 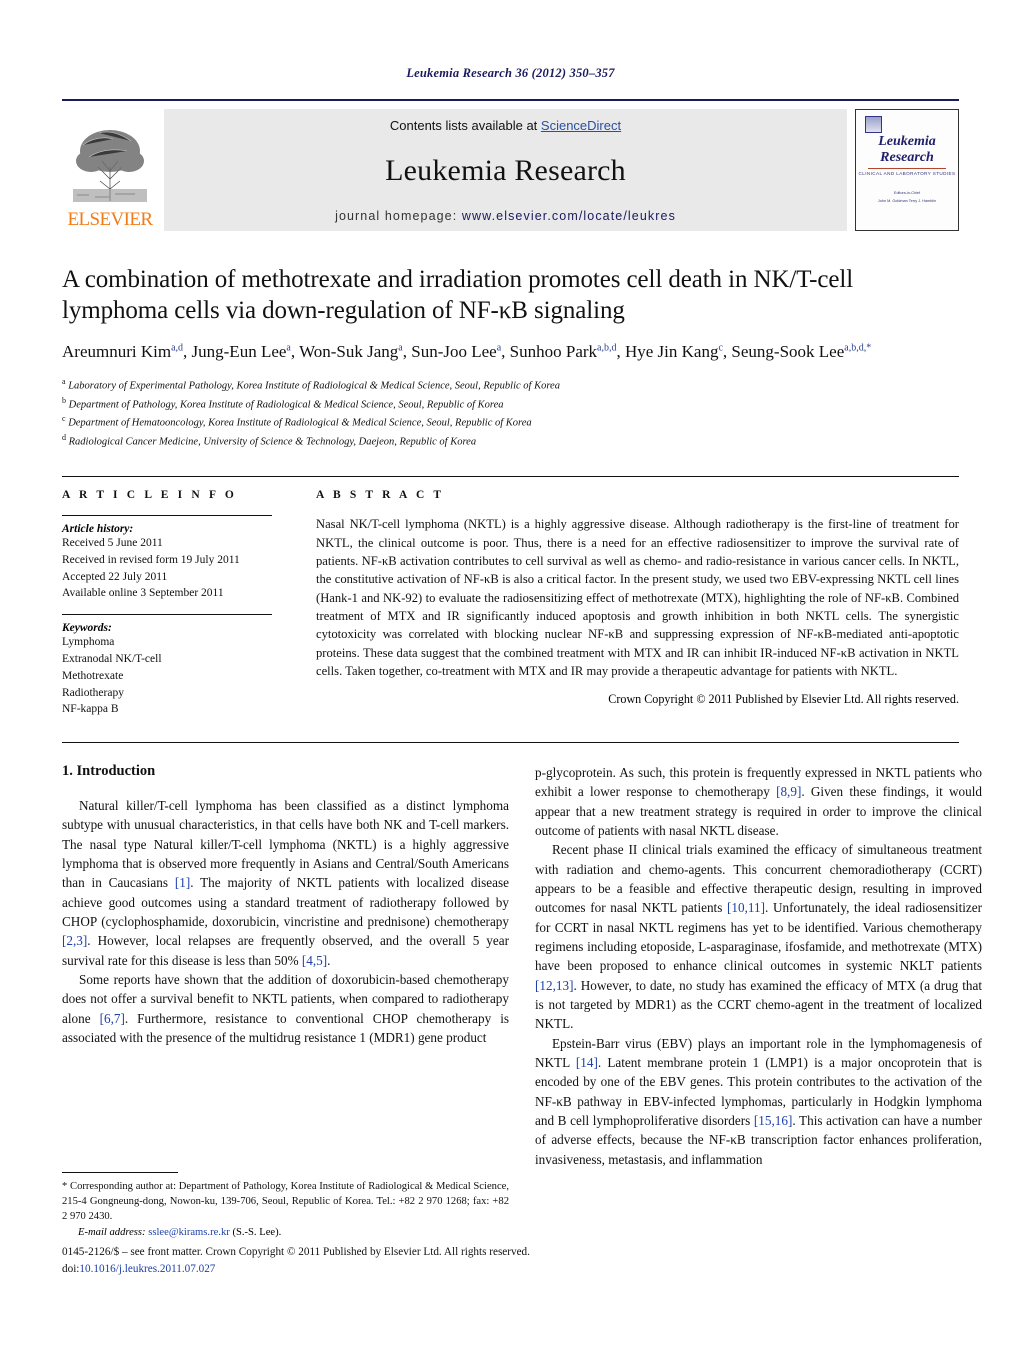 I want to click on cover-title-line1: Leukemia, so click(x=907, y=141).